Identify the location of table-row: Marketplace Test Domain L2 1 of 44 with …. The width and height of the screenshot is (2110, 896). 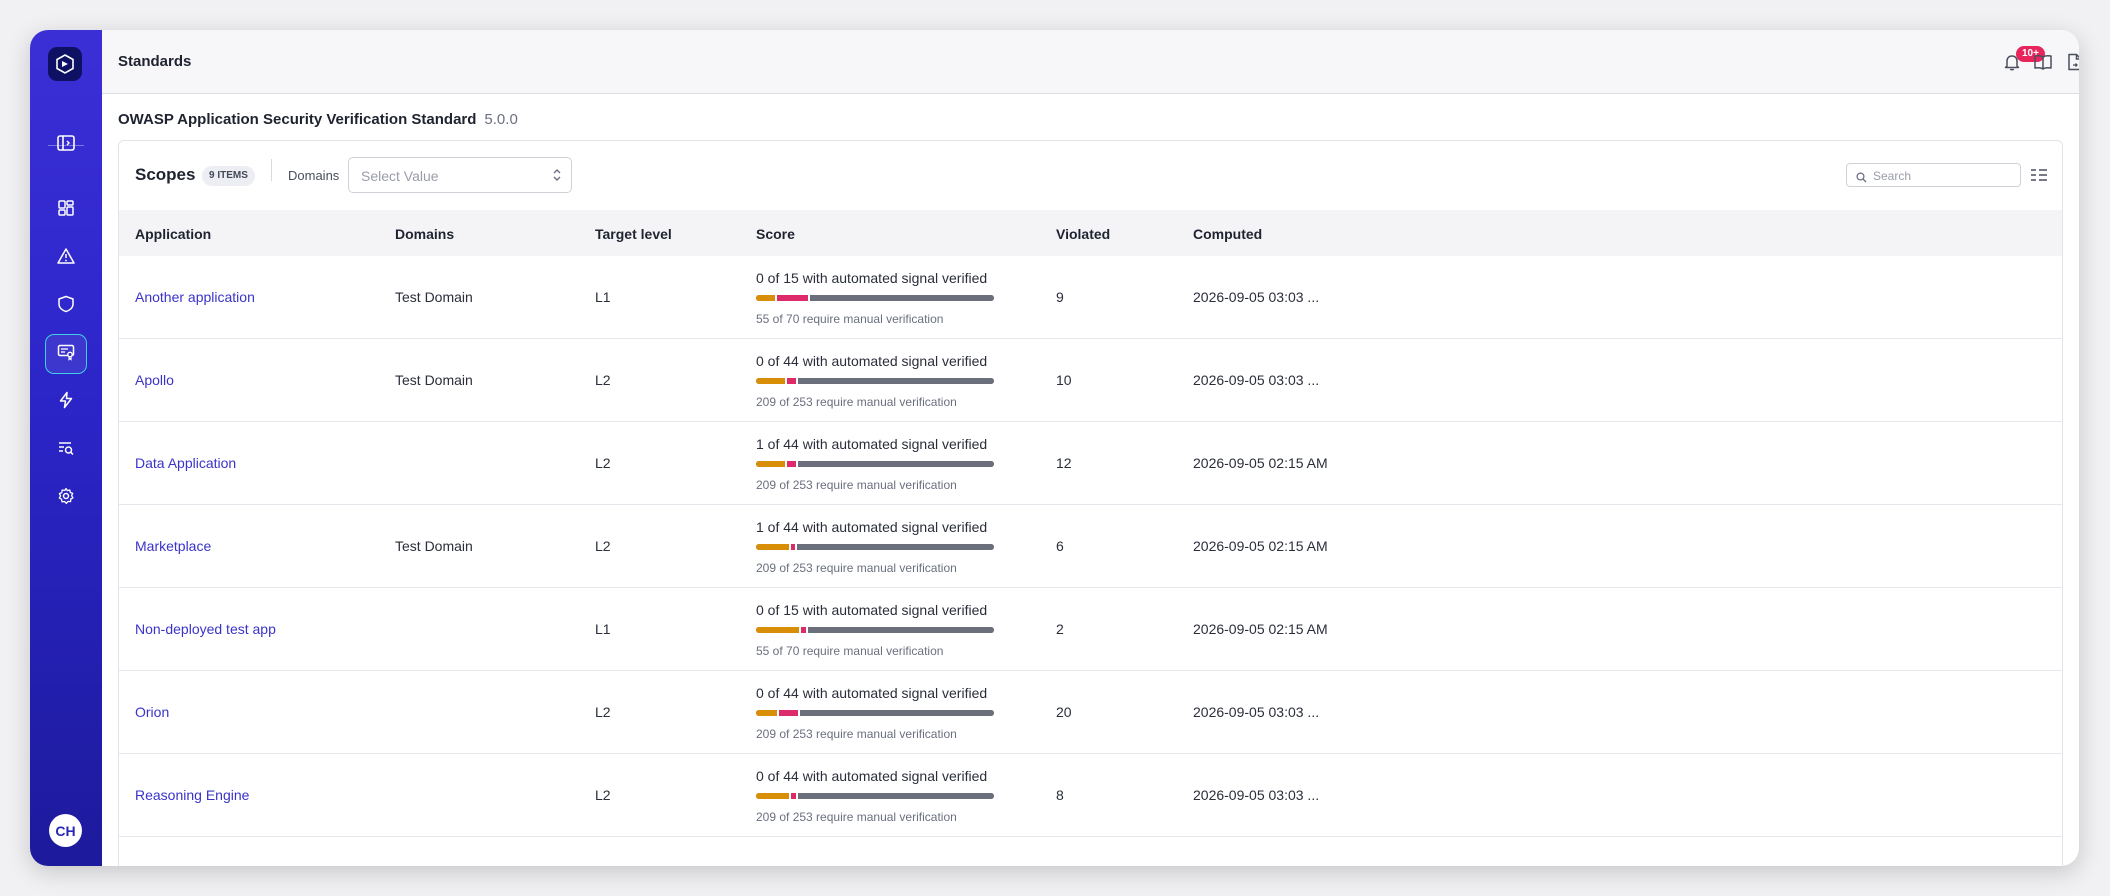
(1090, 546).